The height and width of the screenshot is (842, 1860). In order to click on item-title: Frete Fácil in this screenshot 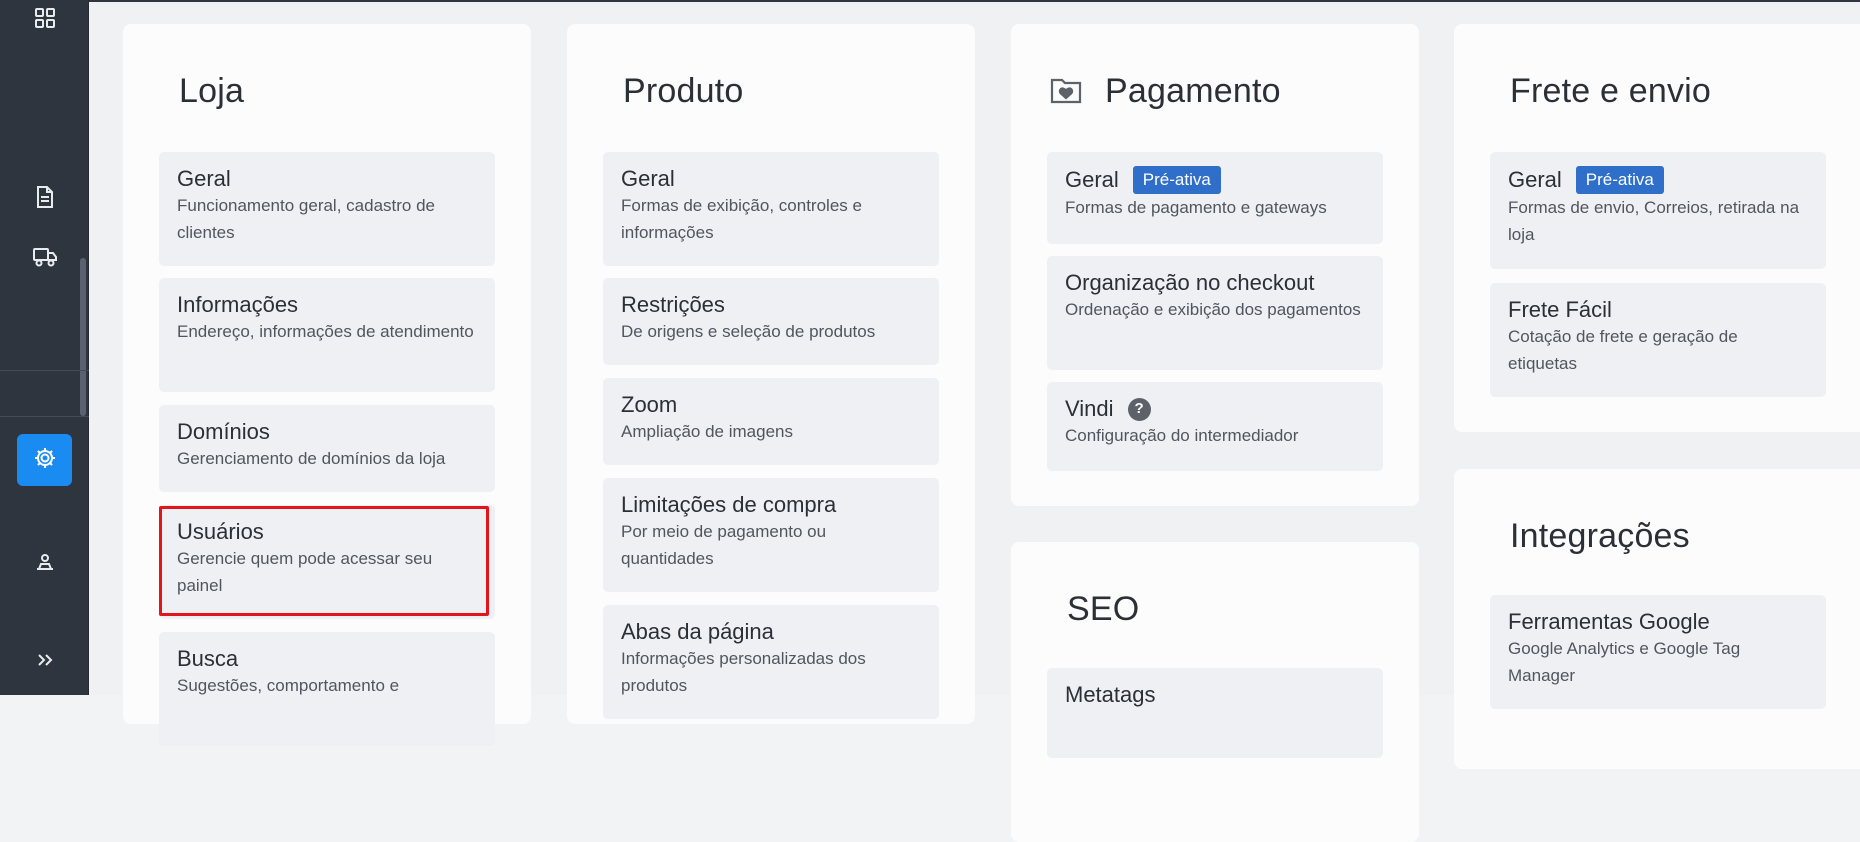, I will do `click(1560, 309)`.